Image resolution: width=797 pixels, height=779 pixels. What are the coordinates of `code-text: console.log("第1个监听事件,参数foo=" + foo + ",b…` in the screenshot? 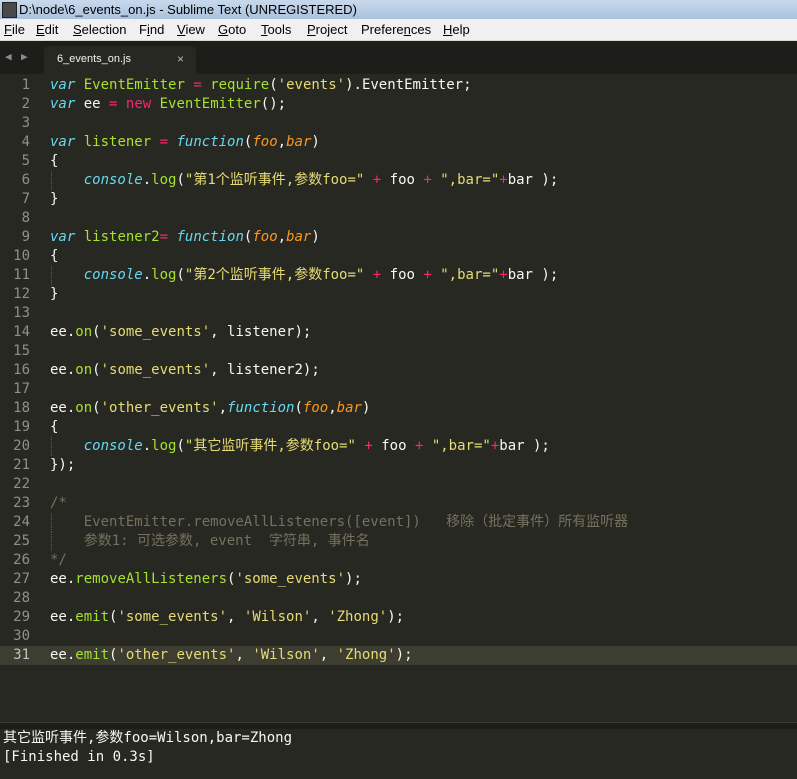 It's located at (304, 180).